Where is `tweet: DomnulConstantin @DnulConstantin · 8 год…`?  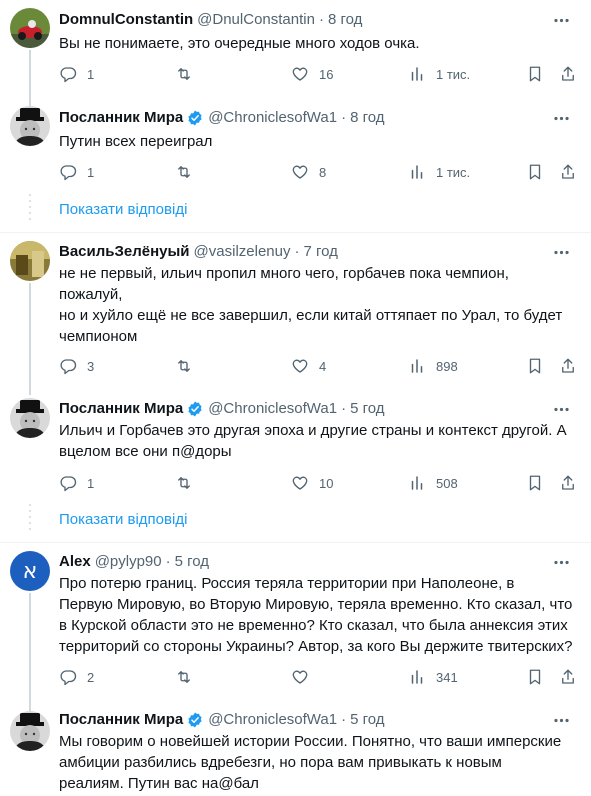 tweet: DomnulConstantin @DnulConstantin · 8 год… is located at coordinates (295, 55).